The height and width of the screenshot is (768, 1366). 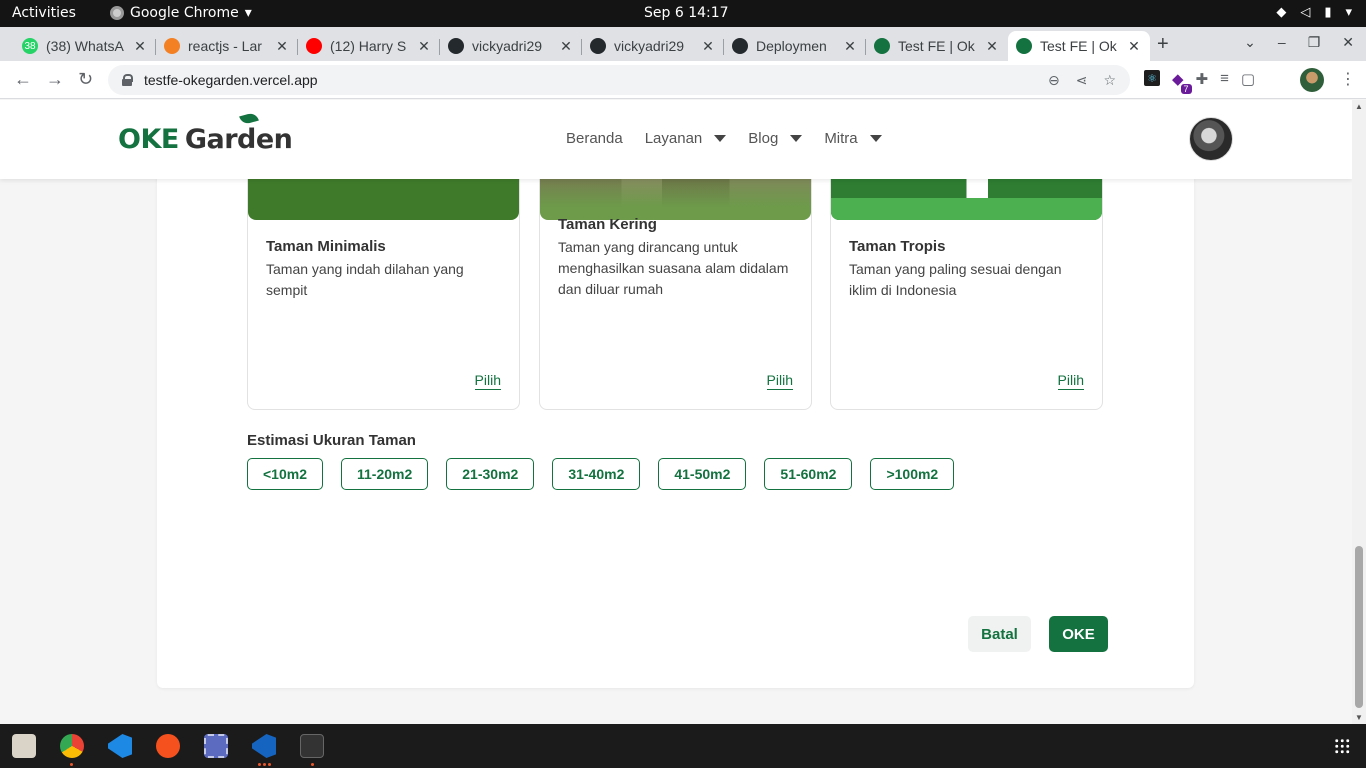 What do you see at coordinates (1054, 80) in the screenshot?
I see `zoom-icon: ⊖` at bounding box center [1054, 80].